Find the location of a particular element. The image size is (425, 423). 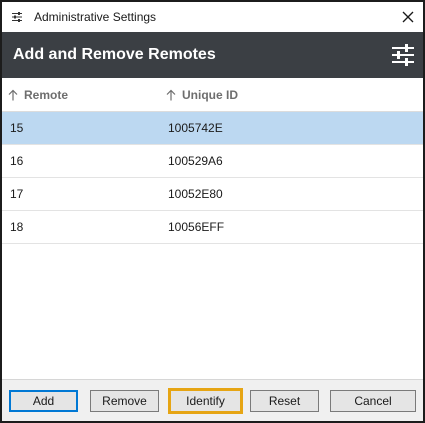

identify-button: Identify is located at coordinates (205, 401).